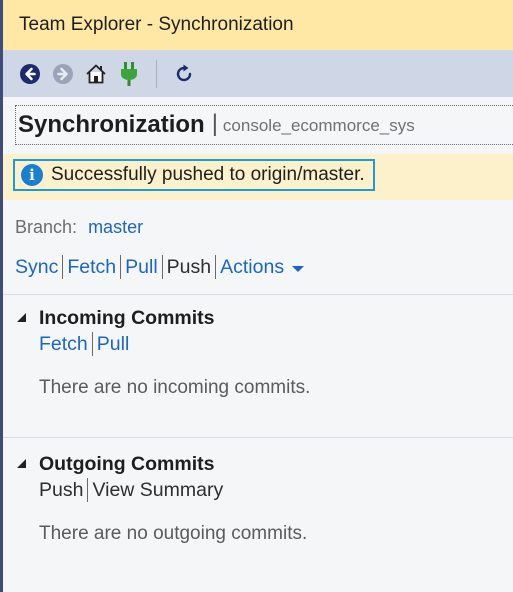  Describe the element at coordinates (264, 464) in the screenshot. I see `outgoing-commits-header: Outgoing Commits` at that location.